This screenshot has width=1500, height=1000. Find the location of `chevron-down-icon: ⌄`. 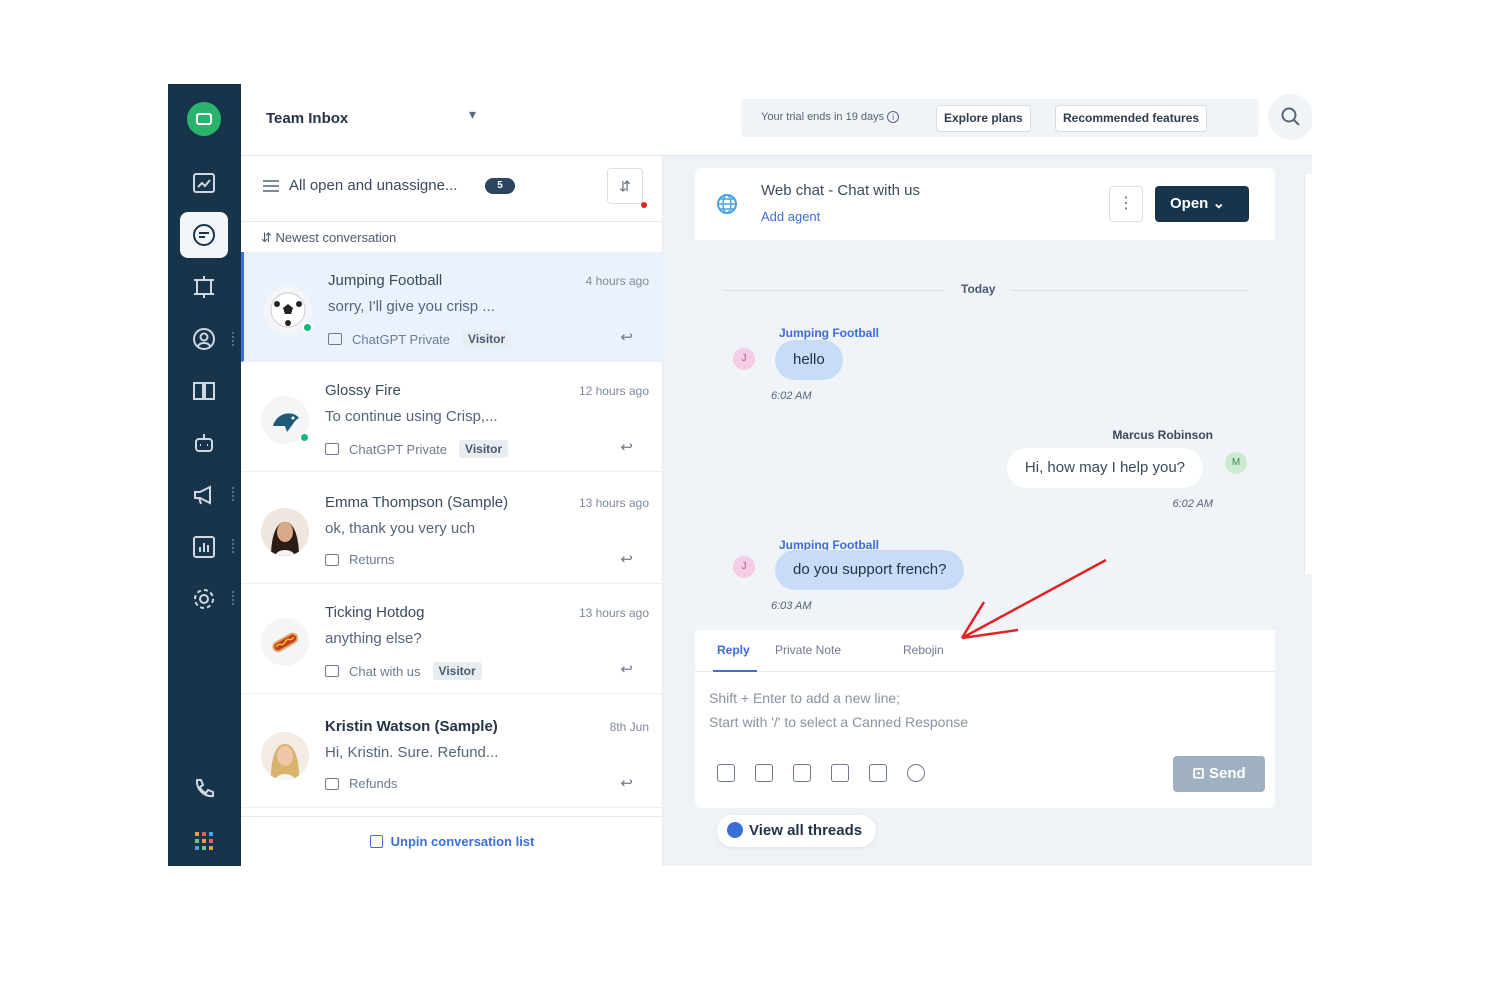

chevron-down-icon: ⌄ is located at coordinates (1219, 203).